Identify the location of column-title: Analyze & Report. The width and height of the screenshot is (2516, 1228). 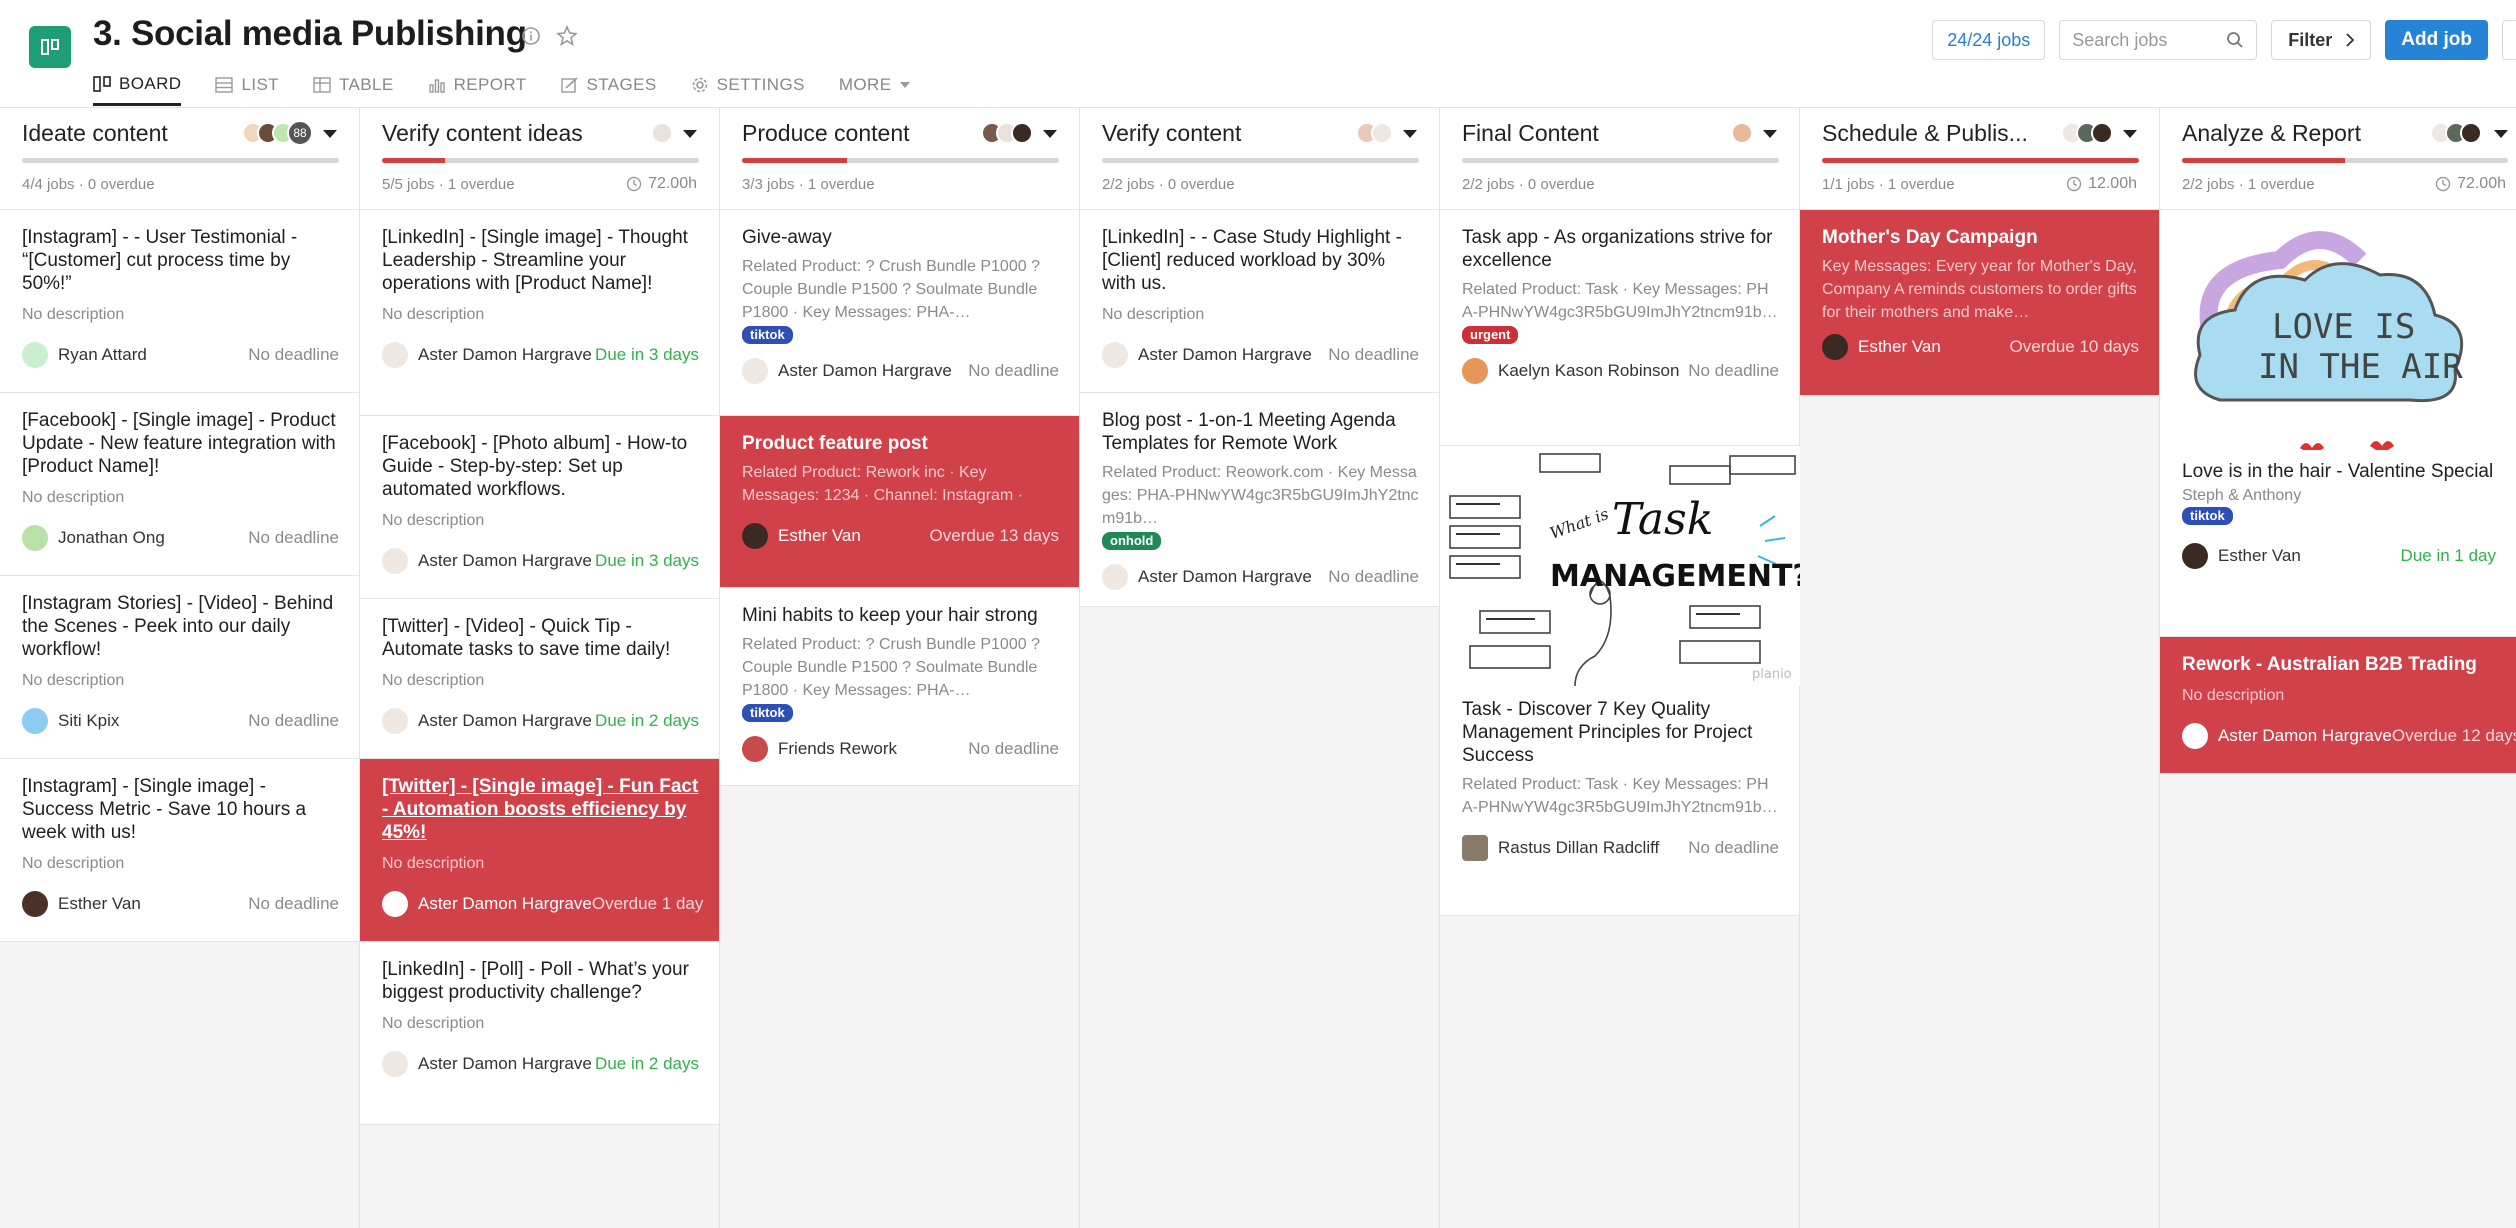
(2271, 133).